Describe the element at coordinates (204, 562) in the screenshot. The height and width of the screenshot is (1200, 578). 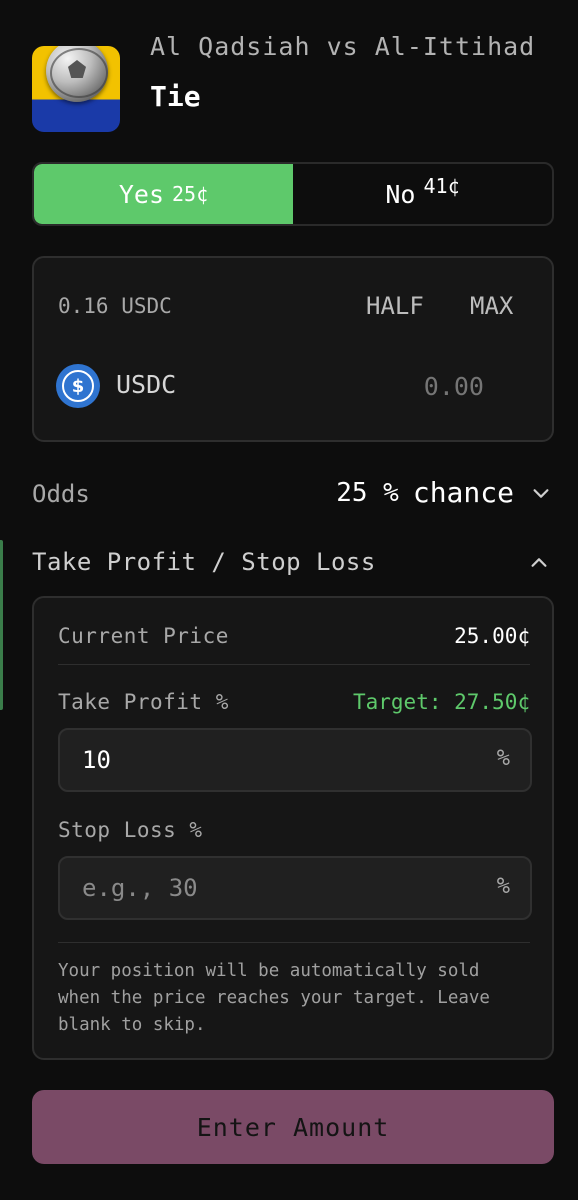
I see `tpsl-title: Take Profit / Stop Loss` at that location.